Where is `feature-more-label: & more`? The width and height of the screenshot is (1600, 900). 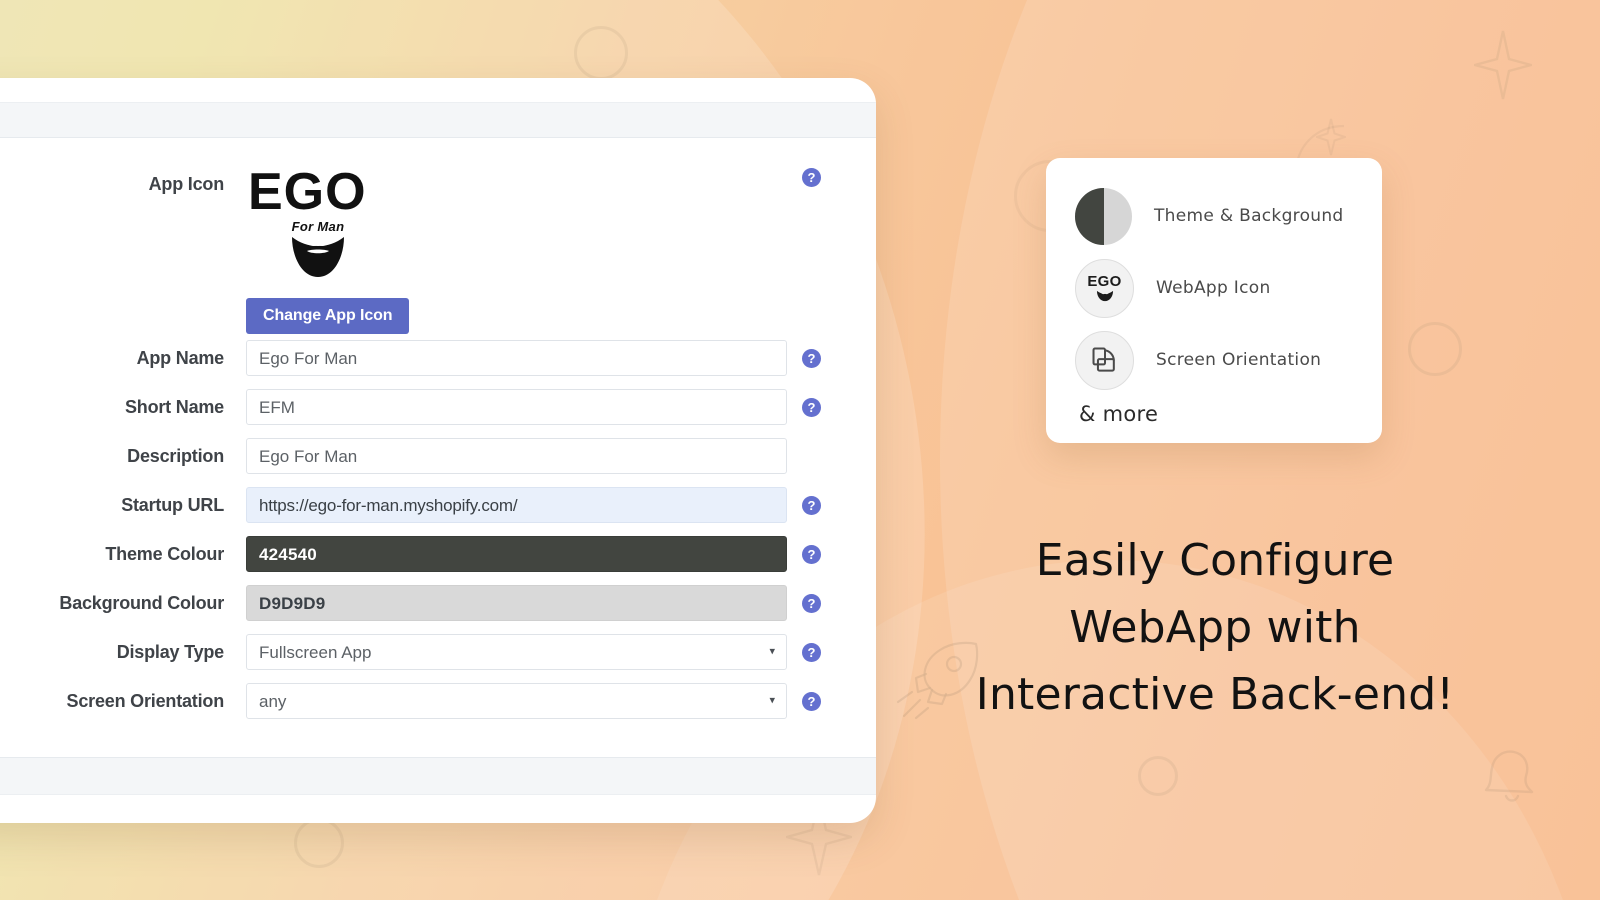 feature-more-label: & more is located at coordinates (1119, 414).